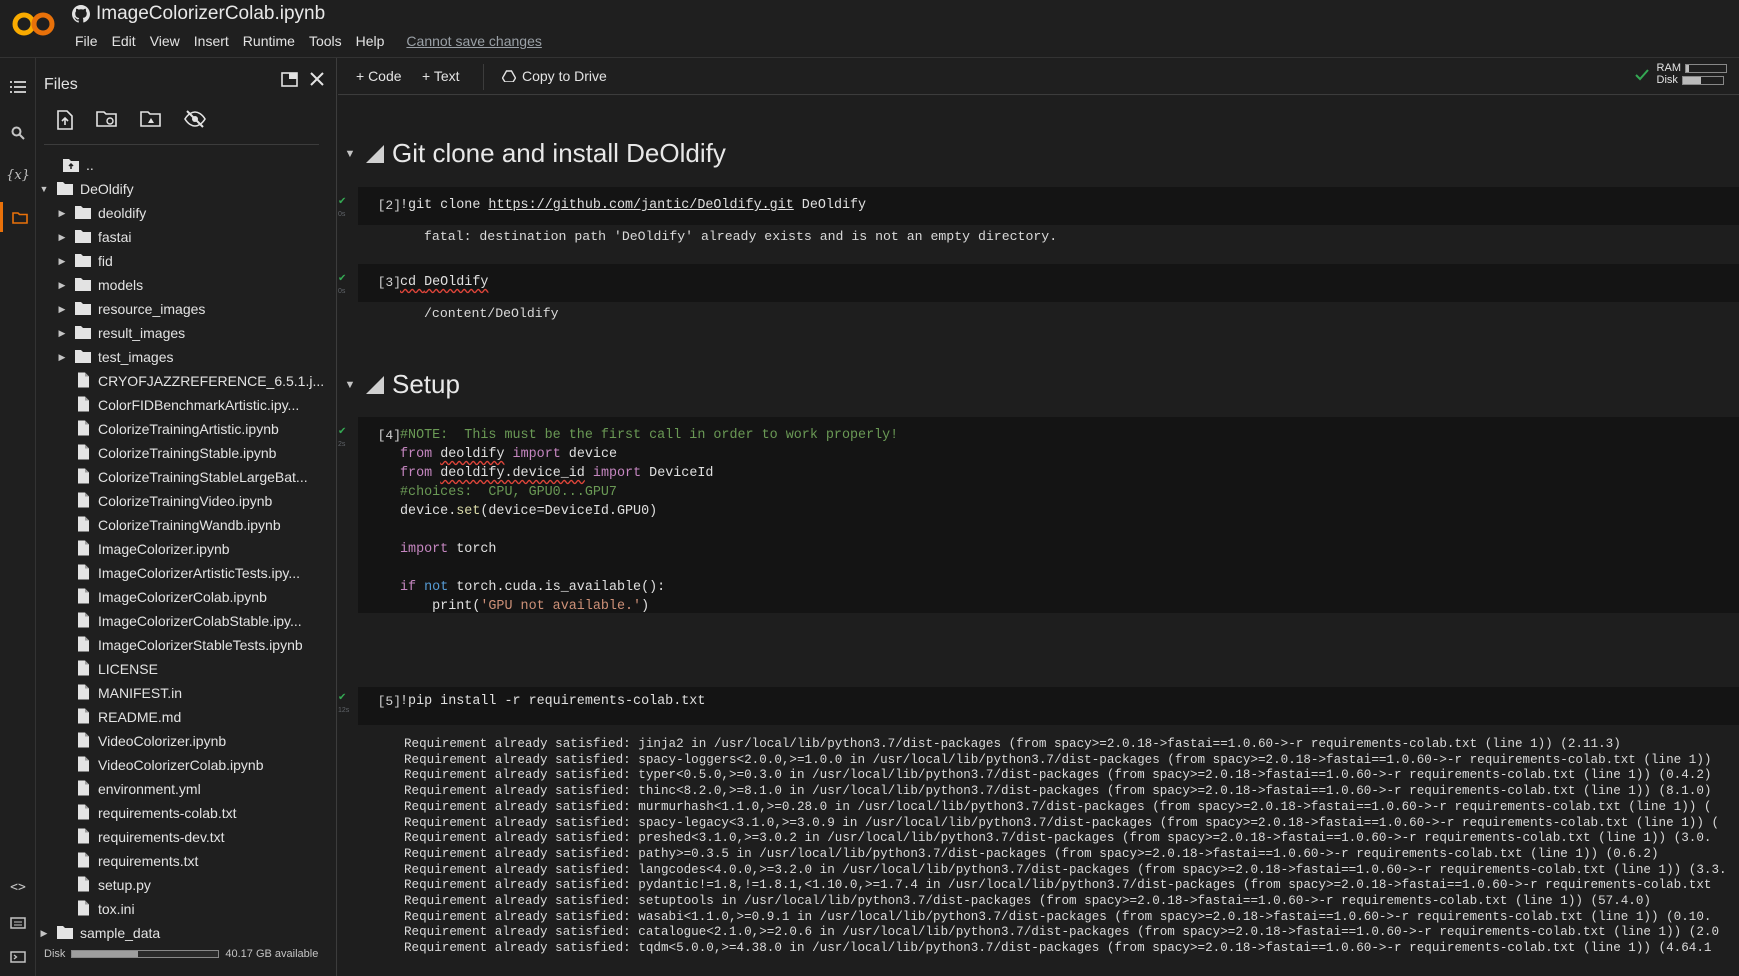 Image resolution: width=1739 pixels, height=976 pixels. I want to click on command-palette-icon, so click(18, 923).